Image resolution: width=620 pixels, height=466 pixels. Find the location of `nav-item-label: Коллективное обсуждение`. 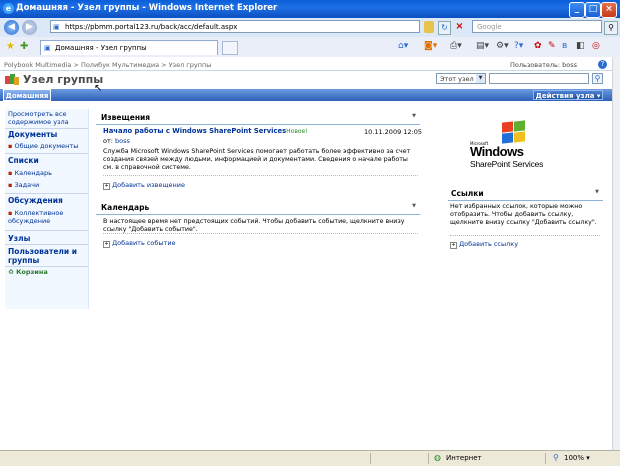

nav-item-label: Коллективное обсуждение is located at coordinates (36, 217).